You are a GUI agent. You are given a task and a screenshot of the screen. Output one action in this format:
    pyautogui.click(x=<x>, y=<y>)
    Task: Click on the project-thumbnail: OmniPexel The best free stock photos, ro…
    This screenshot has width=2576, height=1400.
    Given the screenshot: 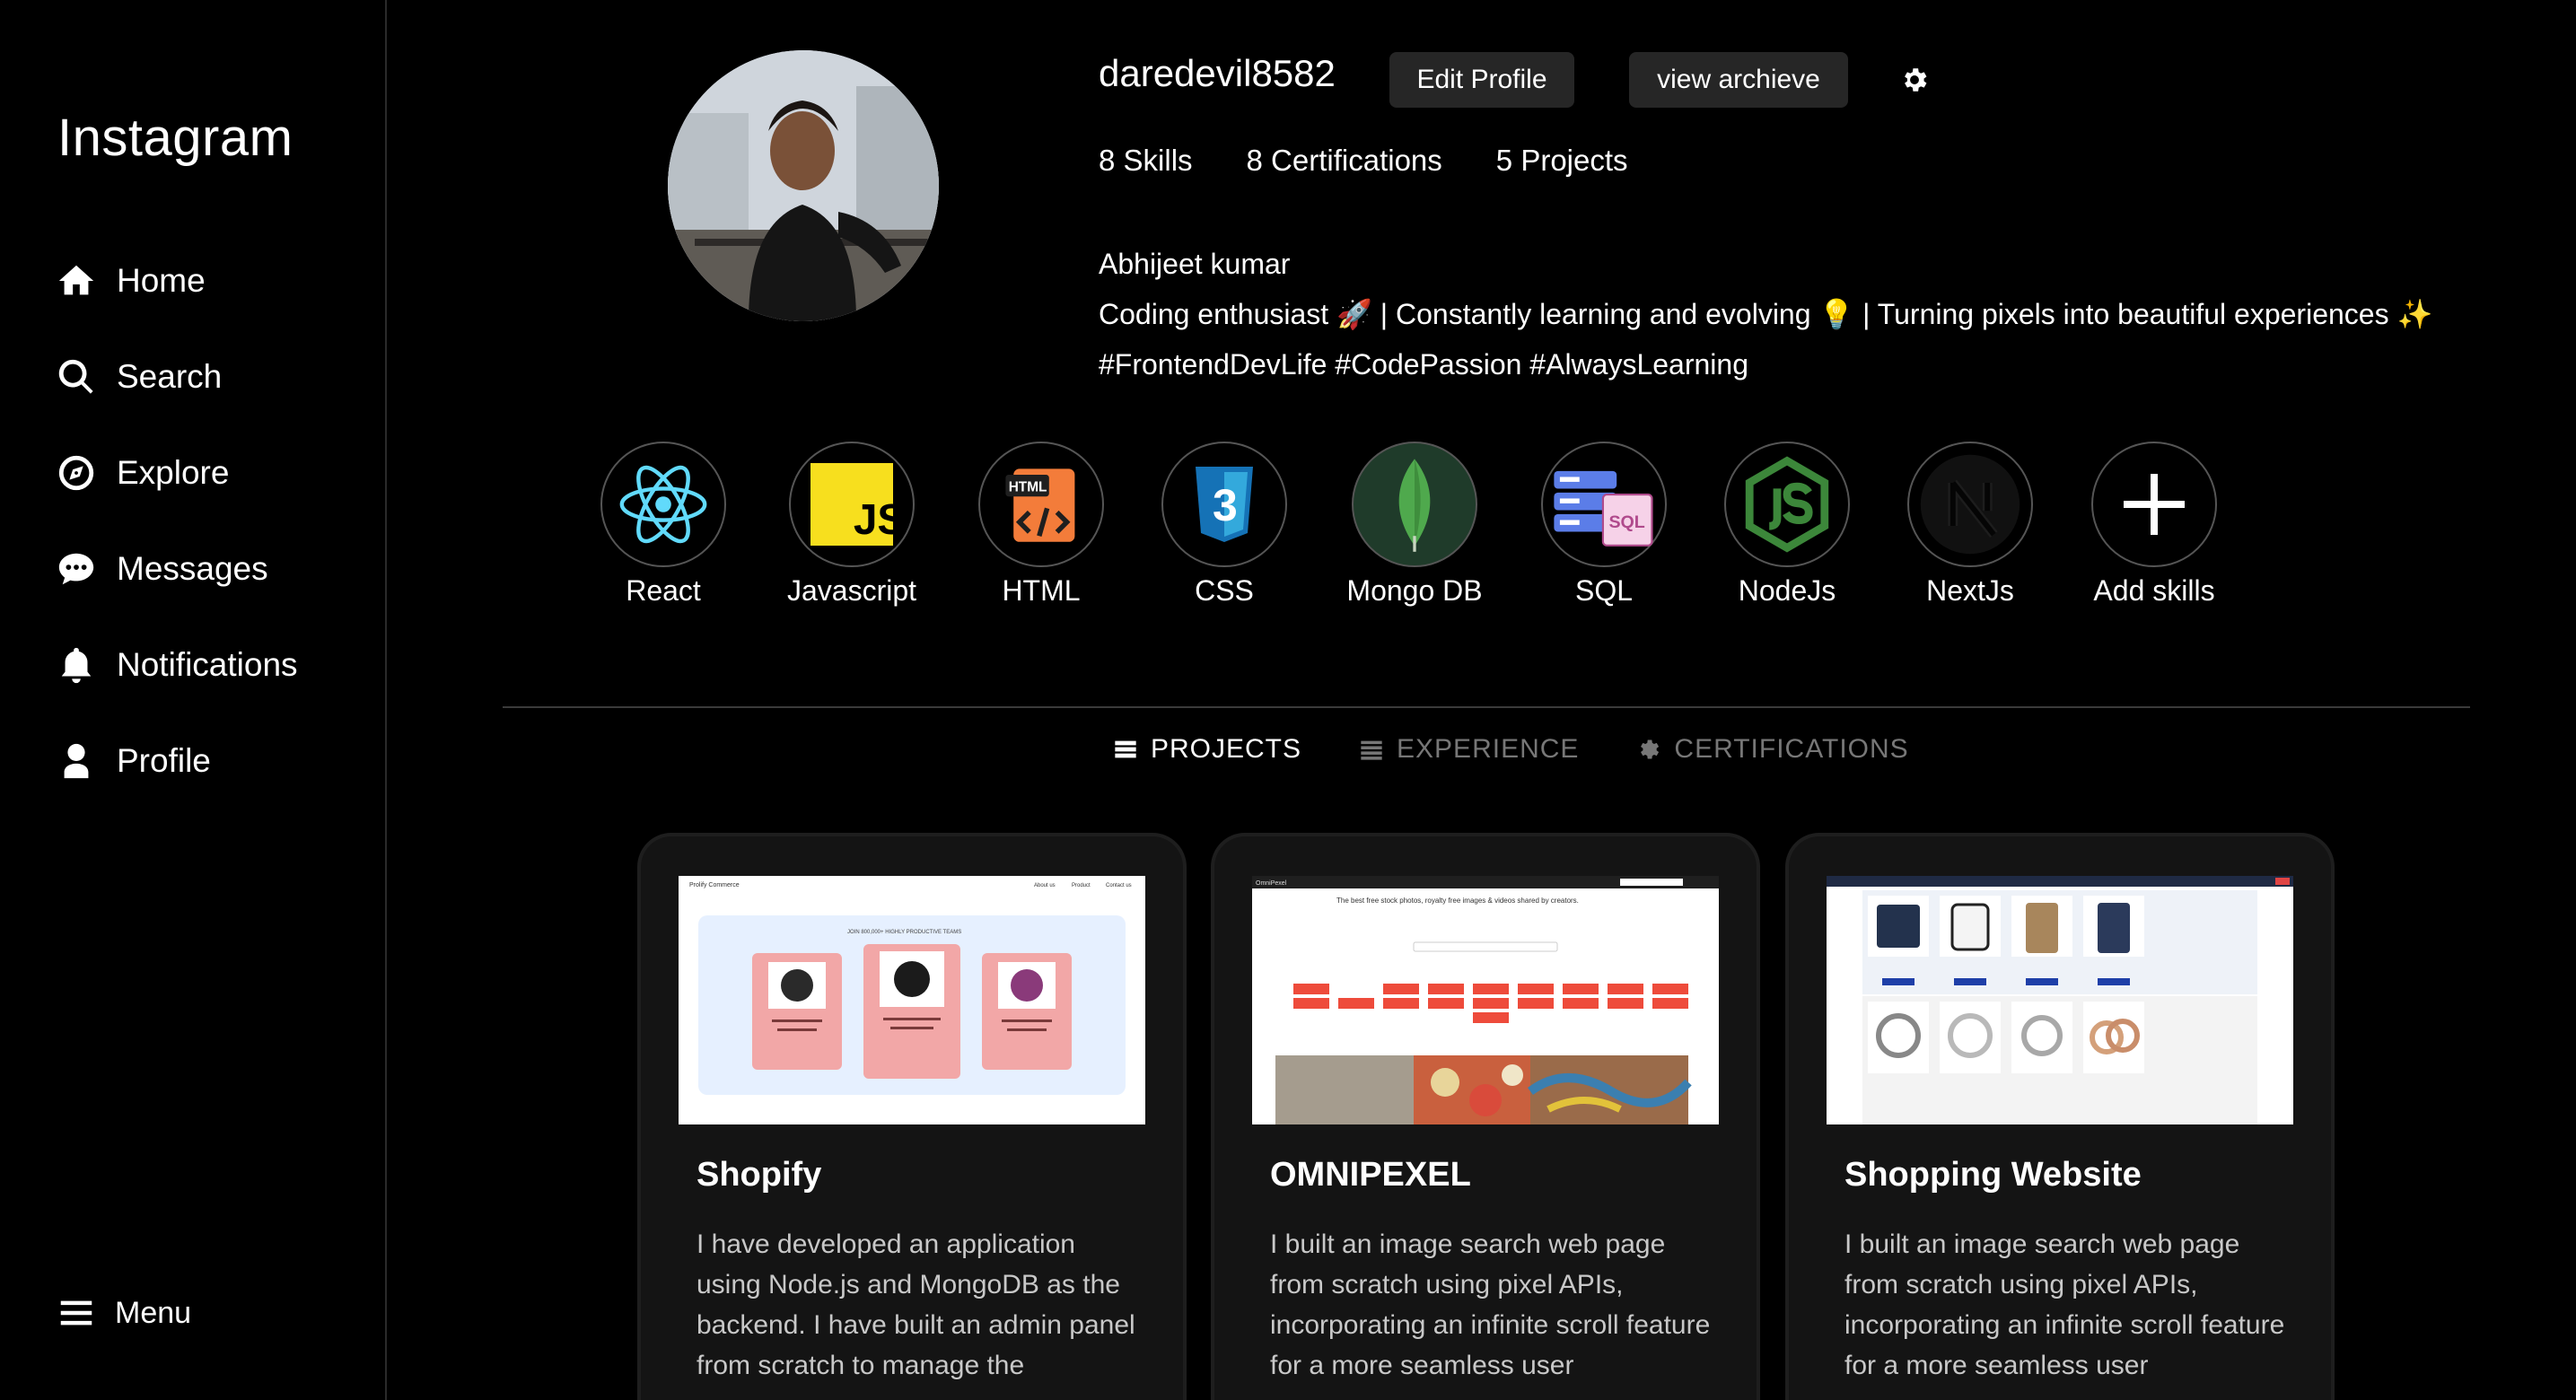 What is the action you would take?
    pyautogui.click(x=1485, y=1000)
    